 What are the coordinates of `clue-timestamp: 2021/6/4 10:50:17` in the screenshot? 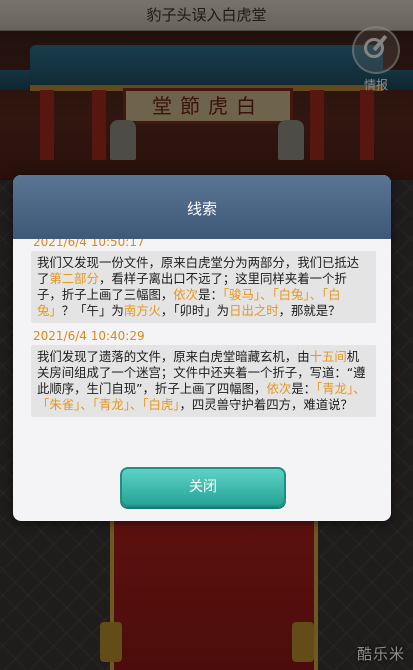 It's located at (89, 244).